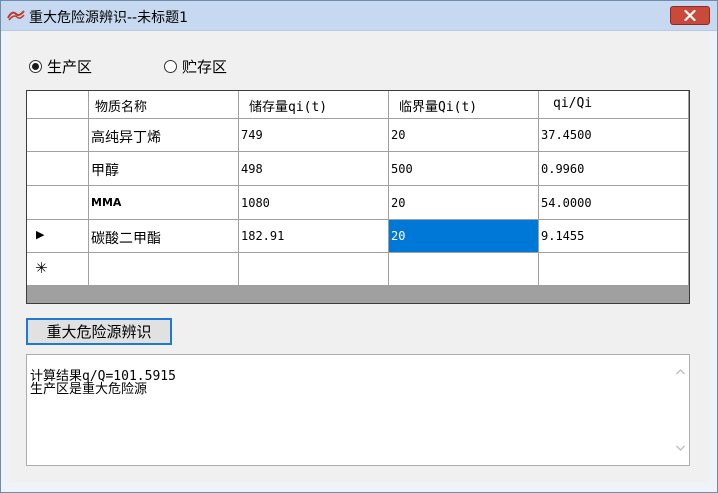 Image resolution: width=718 pixels, height=493 pixels. What do you see at coordinates (99, 331) in the screenshot?
I see `identify-hazard-button: 重大危险源辨识` at bounding box center [99, 331].